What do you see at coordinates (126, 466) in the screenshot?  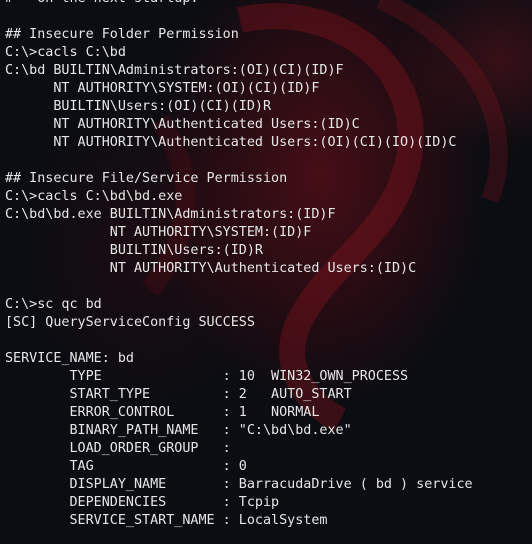 I see `terminal-line: TAG : 0` at bounding box center [126, 466].